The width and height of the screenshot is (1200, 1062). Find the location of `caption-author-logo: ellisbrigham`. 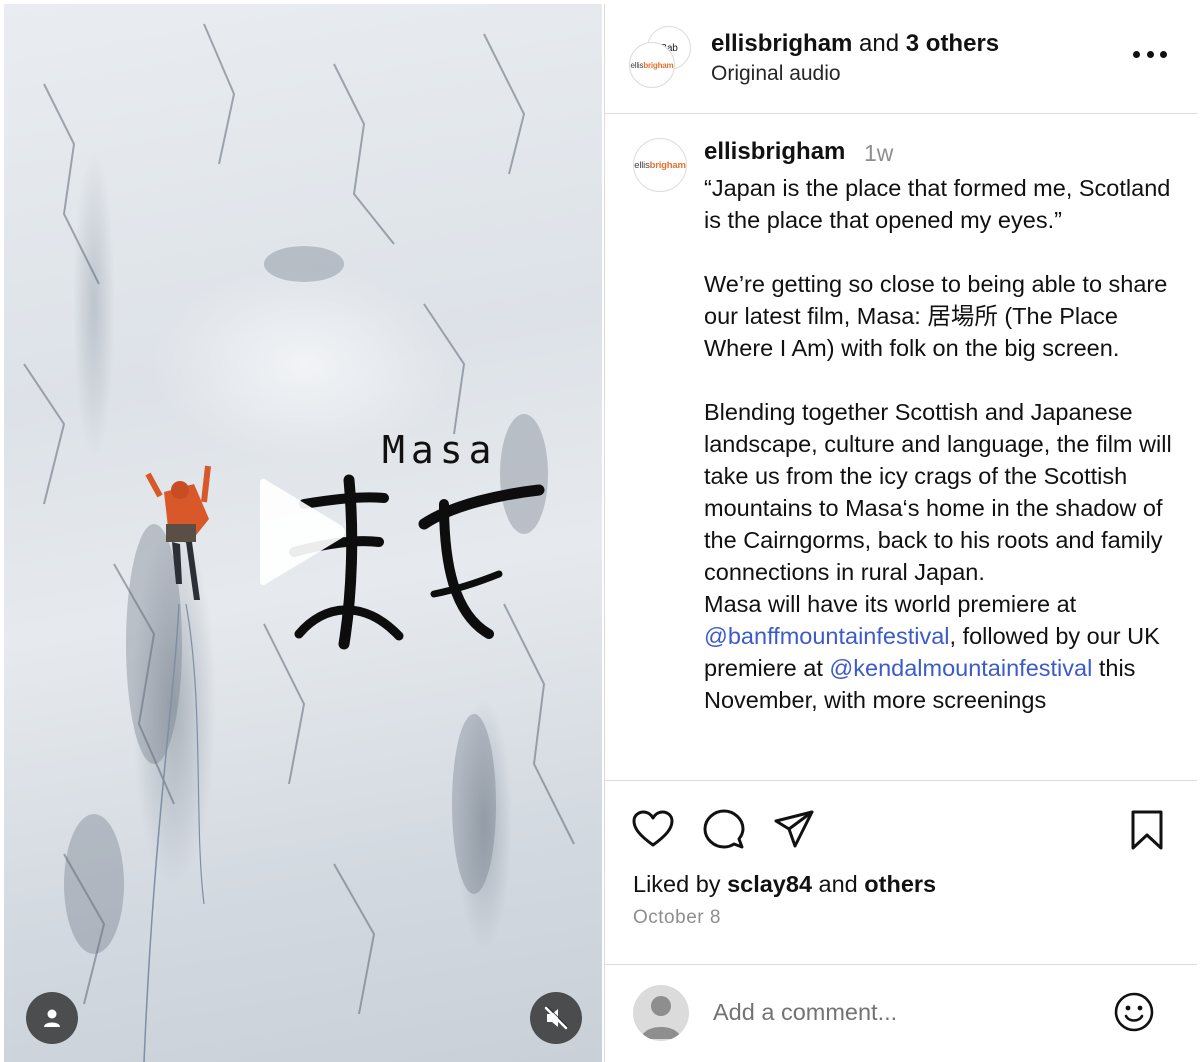

caption-author-logo: ellisbrigham is located at coordinates (660, 165).